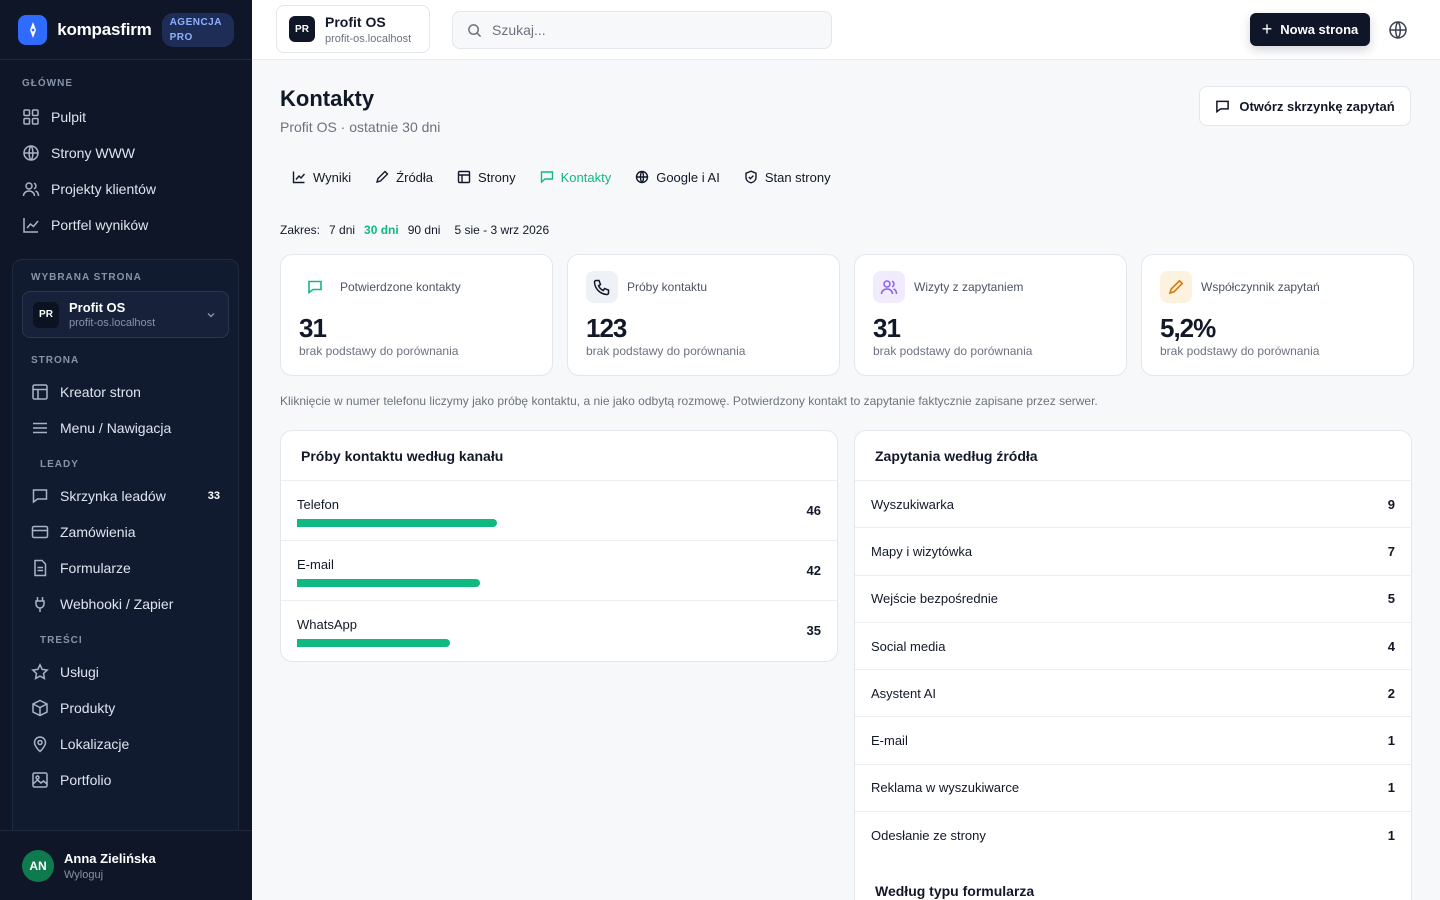 Image resolution: width=1440 pixels, height=900 pixels. Describe the element at coordinates (125, 672) in the screenshot. I see `sidebar-item-uslugi: Usługi` at that location.